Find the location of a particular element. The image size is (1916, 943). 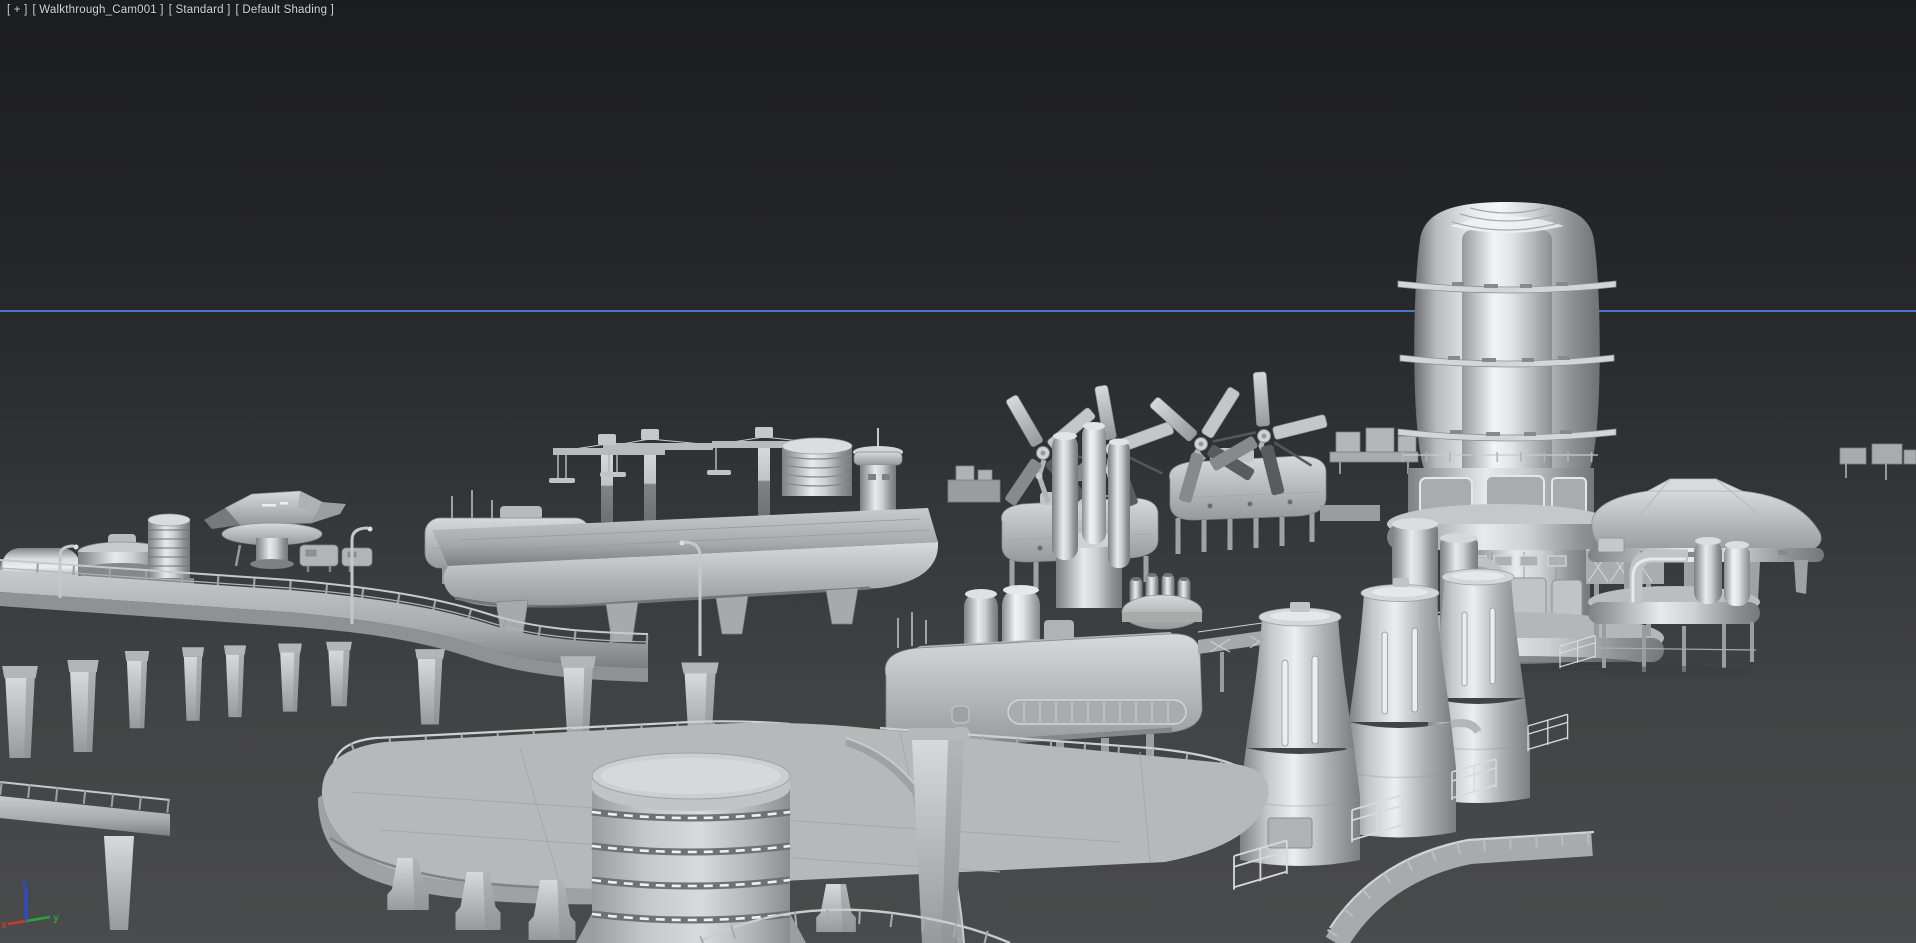

axis-x-label: x is located at coordinates (4, 925).